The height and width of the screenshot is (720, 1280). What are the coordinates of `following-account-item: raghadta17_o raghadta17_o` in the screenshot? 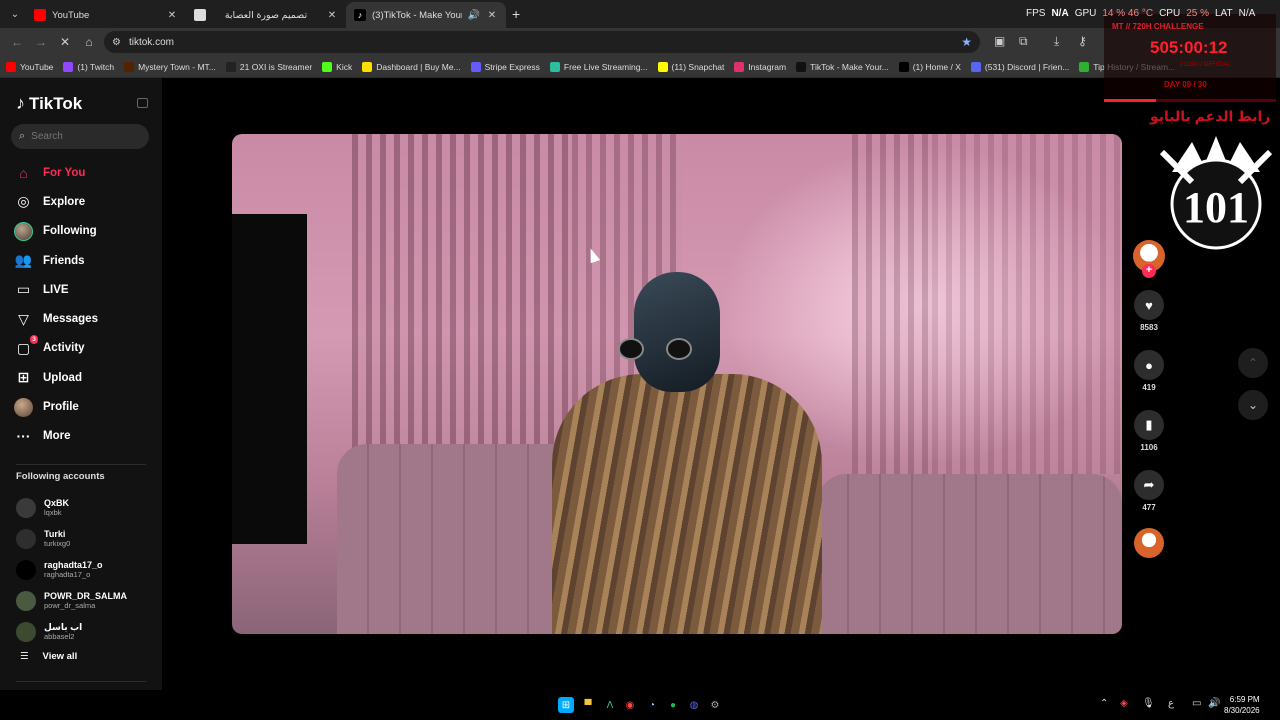 It's located at (86, 569).